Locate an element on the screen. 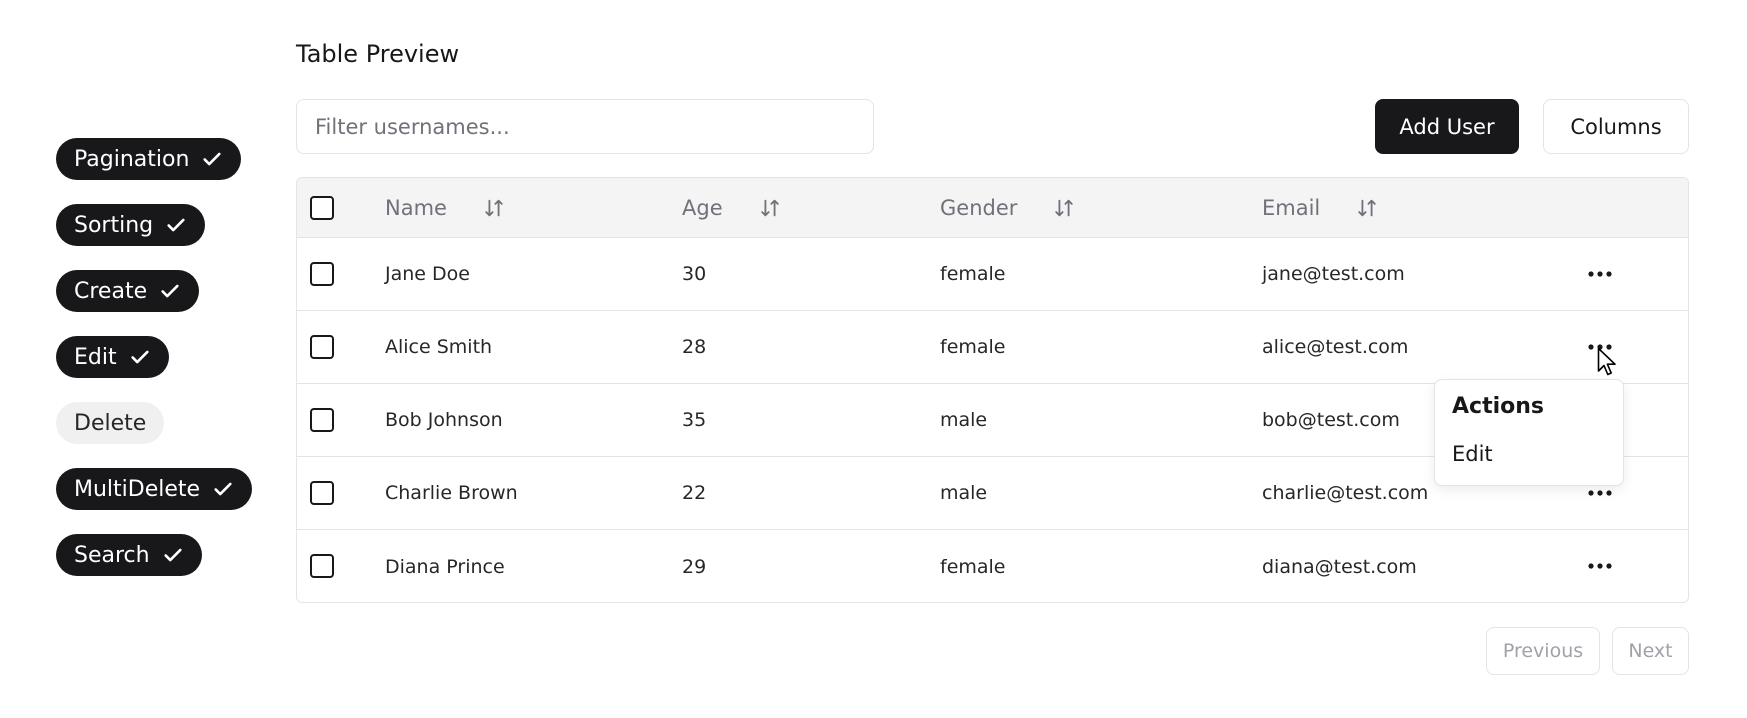 The height and width of the screenshot is (718, 1747). table-row: Jane Doe 30 female jane@test.com is located at coordinates (992, 274).